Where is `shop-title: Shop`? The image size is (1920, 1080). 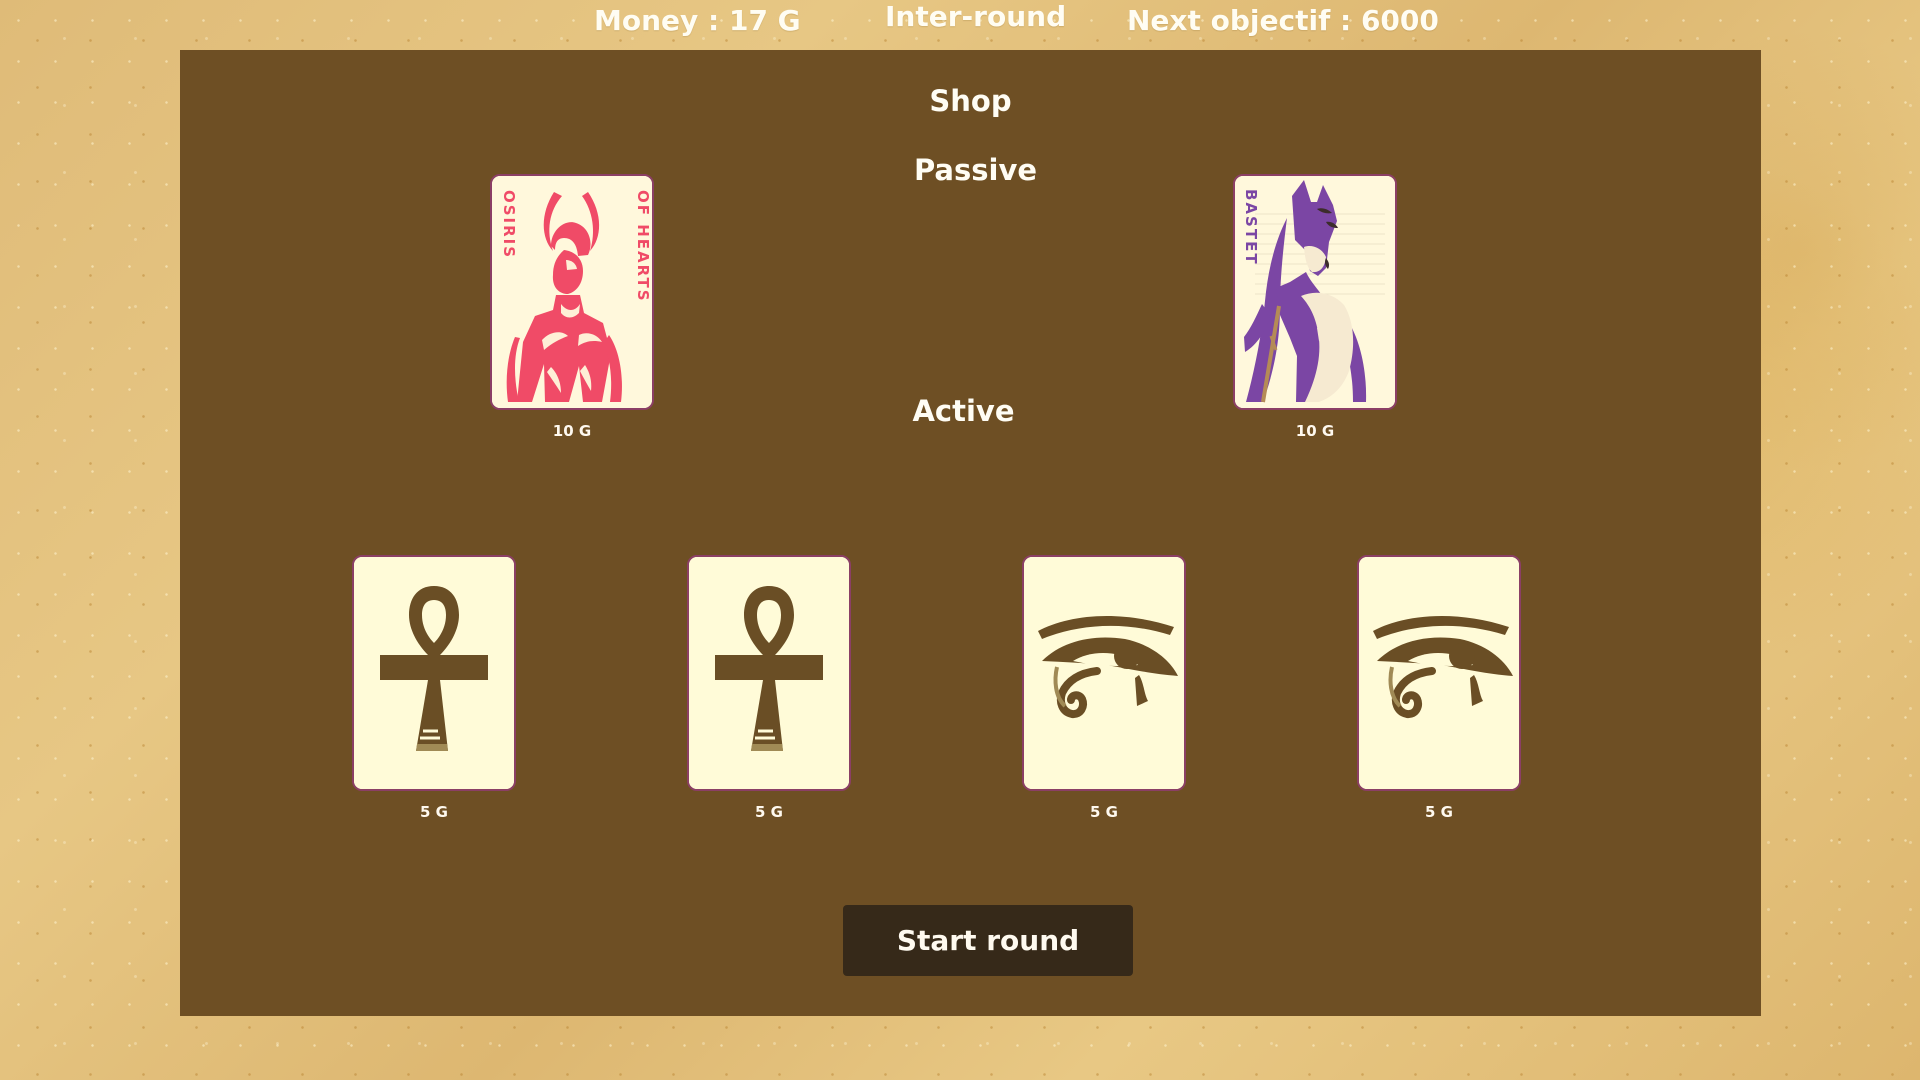
shop-title: Shop is located at coordinates (970, 101).